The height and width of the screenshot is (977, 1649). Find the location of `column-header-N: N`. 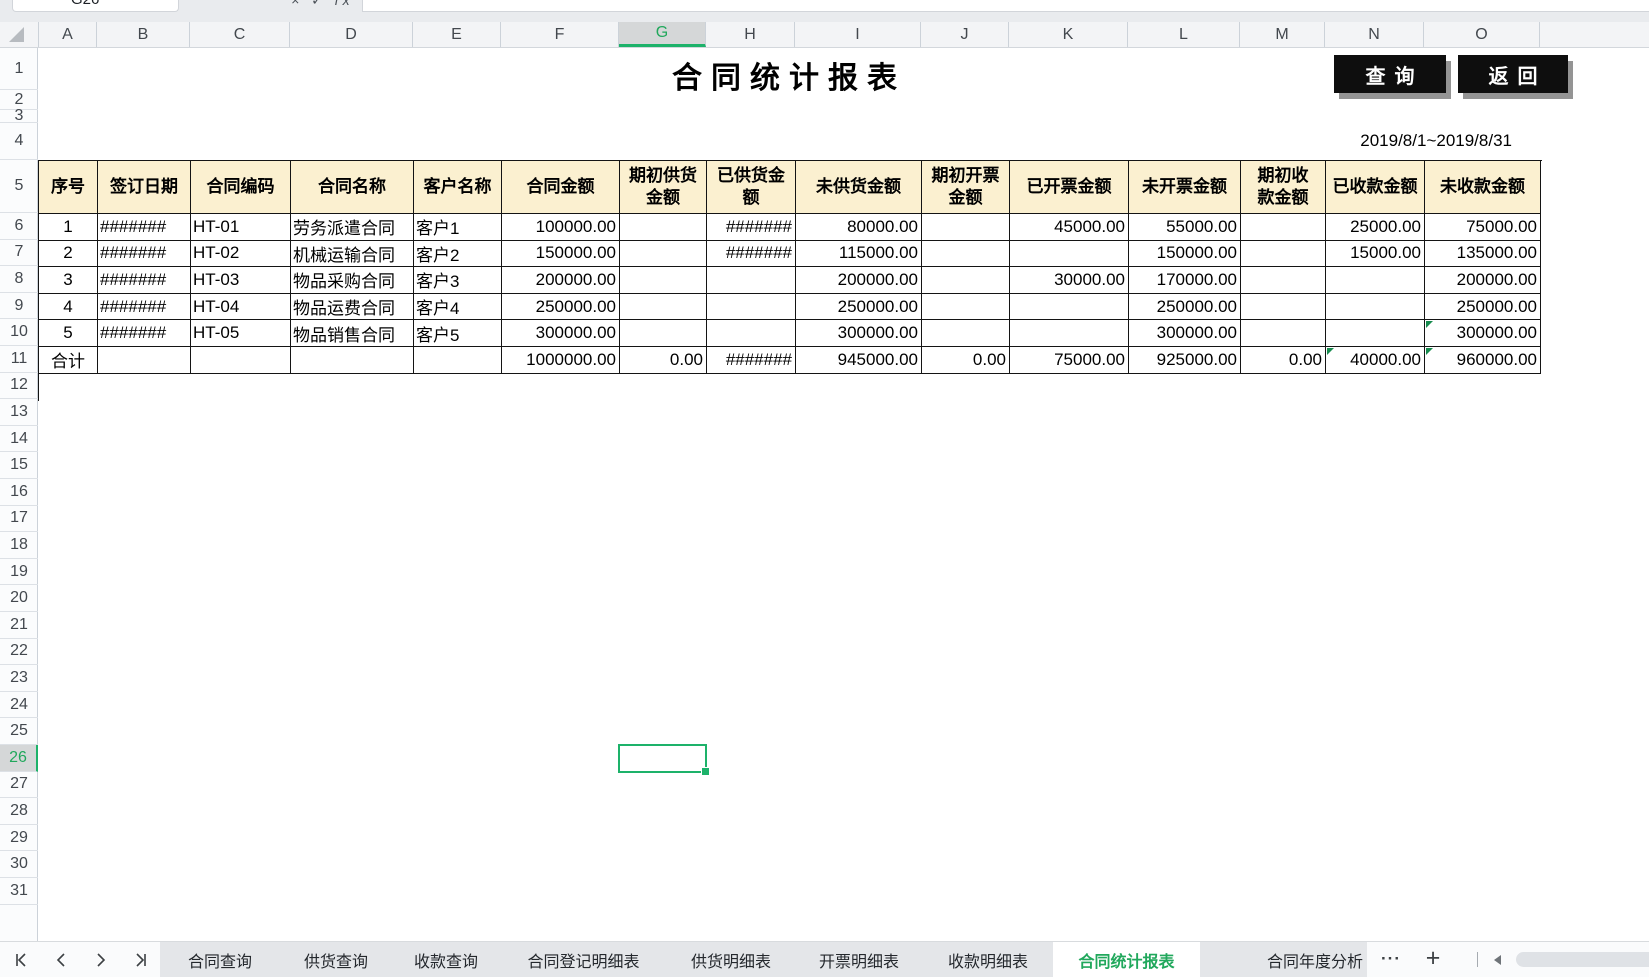

column-header-N: N is located at coordinates (1374, 34).